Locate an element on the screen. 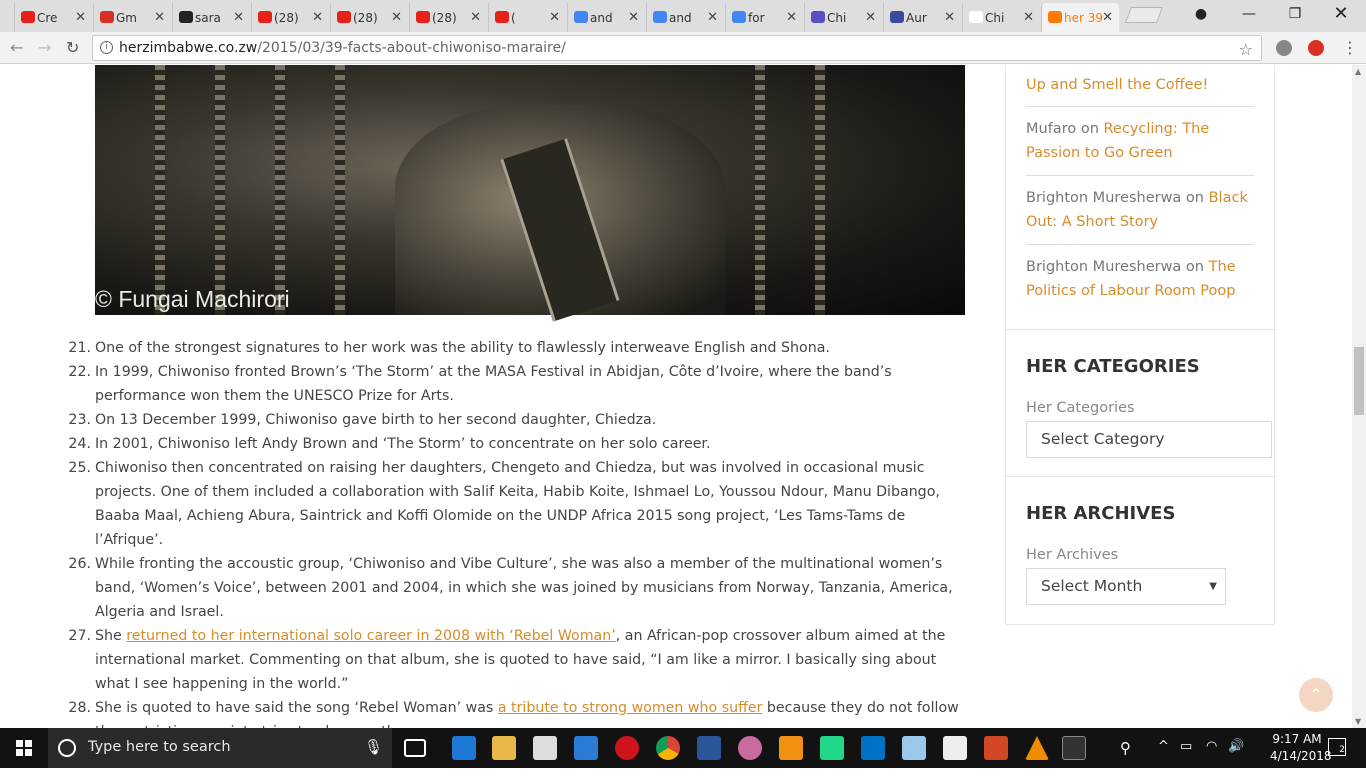  tab-4: (28) ✕ is located at coordinates (369, 17).